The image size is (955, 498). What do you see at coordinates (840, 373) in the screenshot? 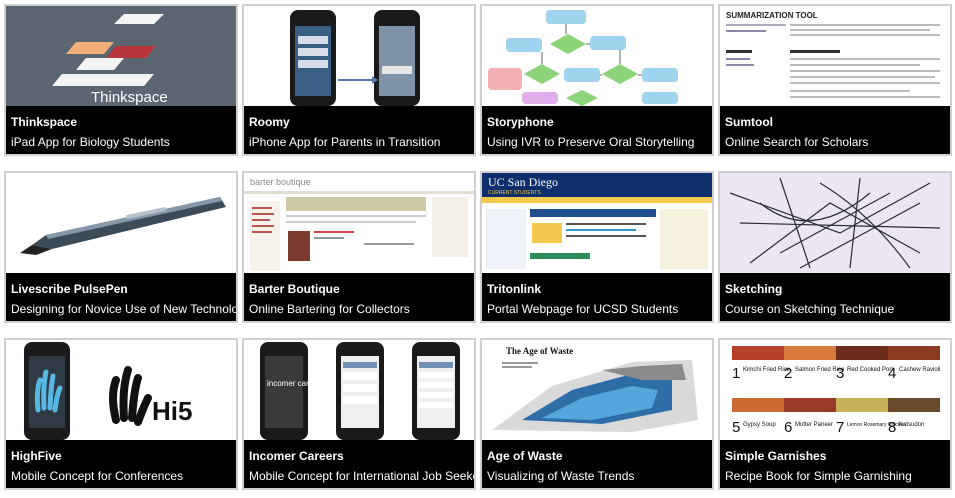
I see `recipe-number: 3` at bounding box center [840, 373].